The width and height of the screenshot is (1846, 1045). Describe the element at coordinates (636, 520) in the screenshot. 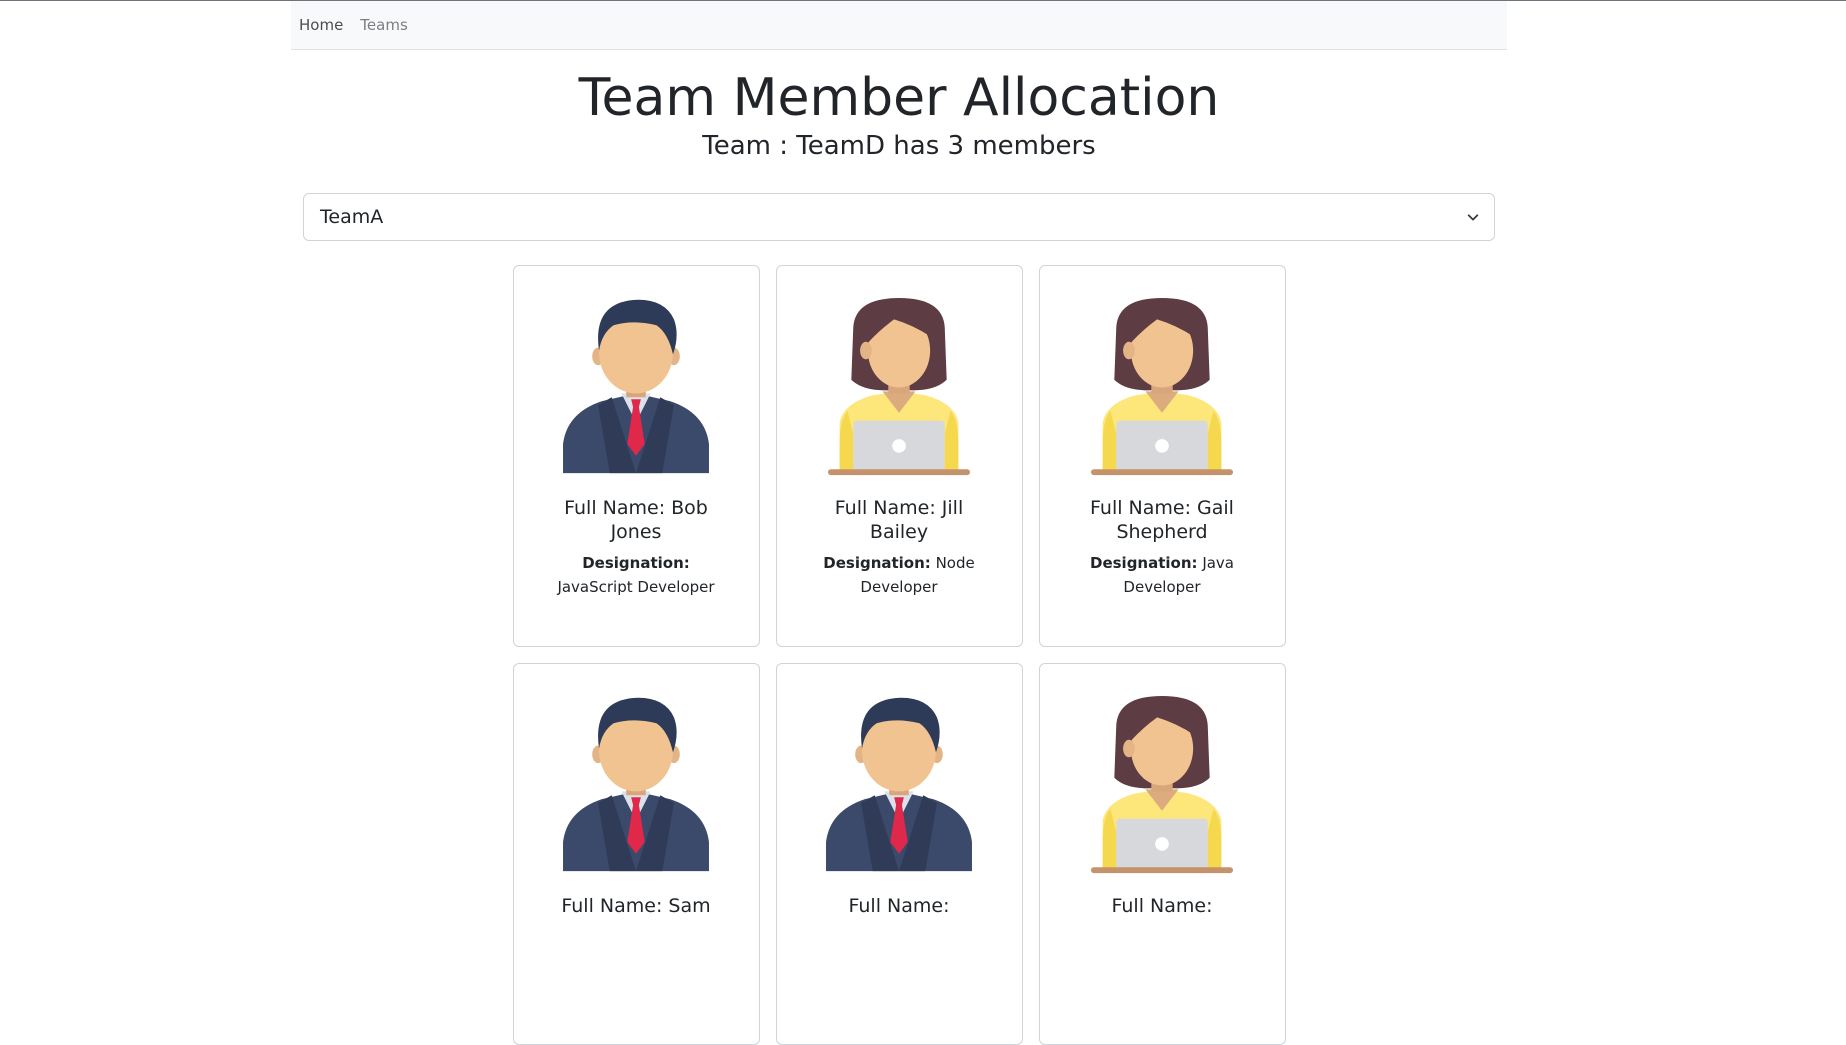

I see `member-name: Full Name: Bob Jones` at that location.